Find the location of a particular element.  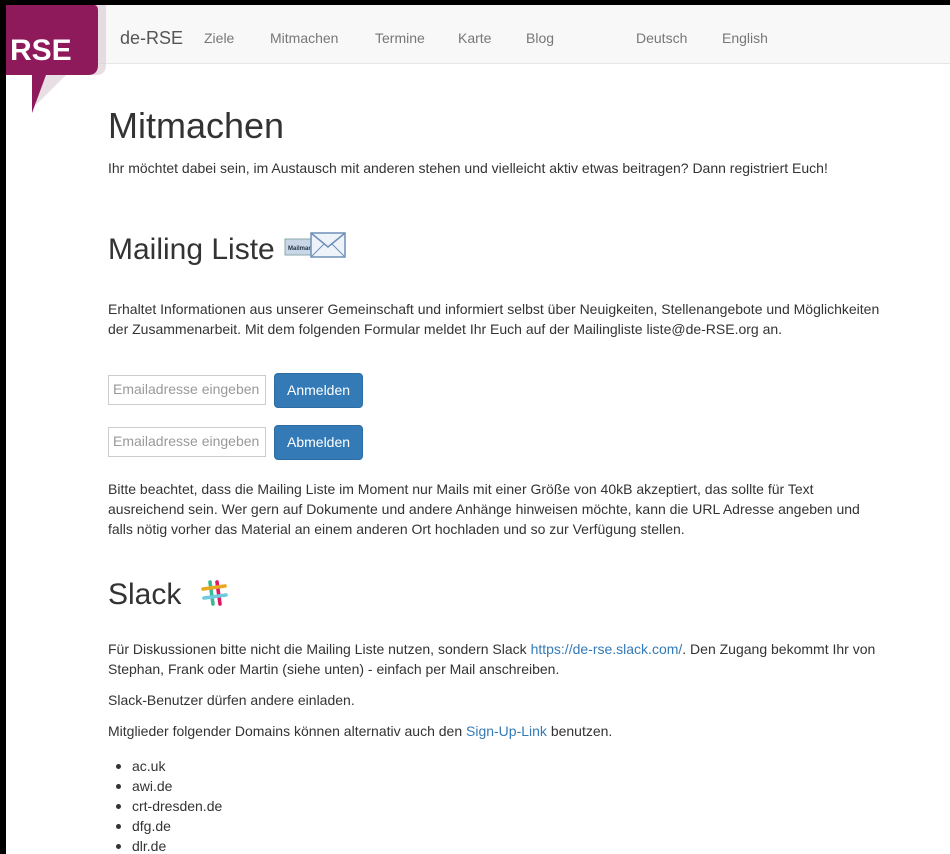

page-title: Mitmachen is located at coordinates (196, 125).